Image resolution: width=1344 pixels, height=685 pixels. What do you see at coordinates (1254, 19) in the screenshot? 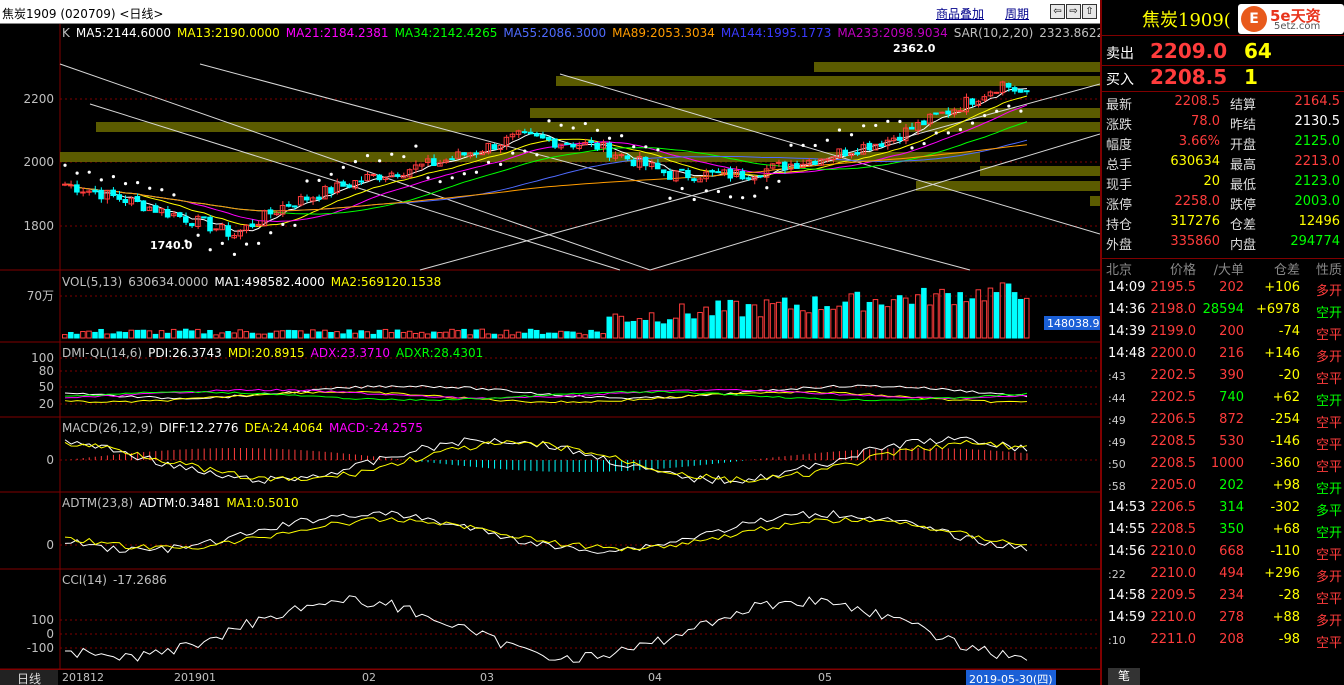
I see `logo-icon: E` at bounding box center [1254, 19].